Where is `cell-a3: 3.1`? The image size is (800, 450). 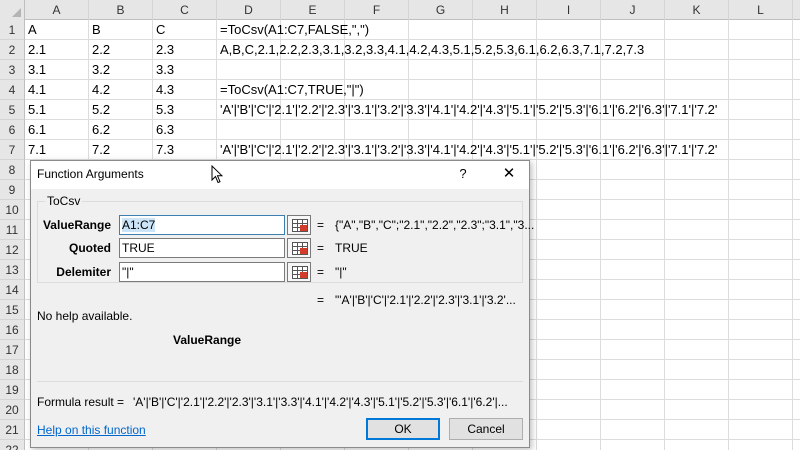
cell-a3: 3.1 is located at coordinates (35, 70).